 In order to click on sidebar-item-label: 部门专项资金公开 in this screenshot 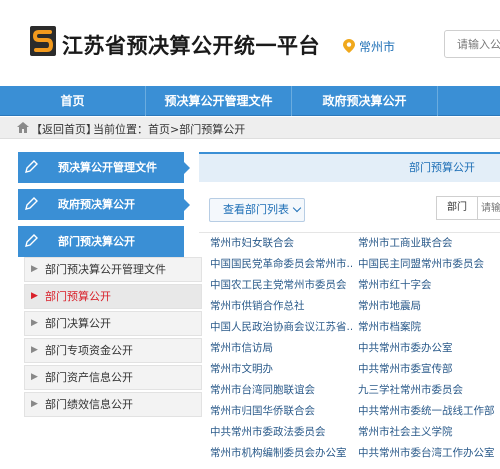, I will do `click(89, 350)`.